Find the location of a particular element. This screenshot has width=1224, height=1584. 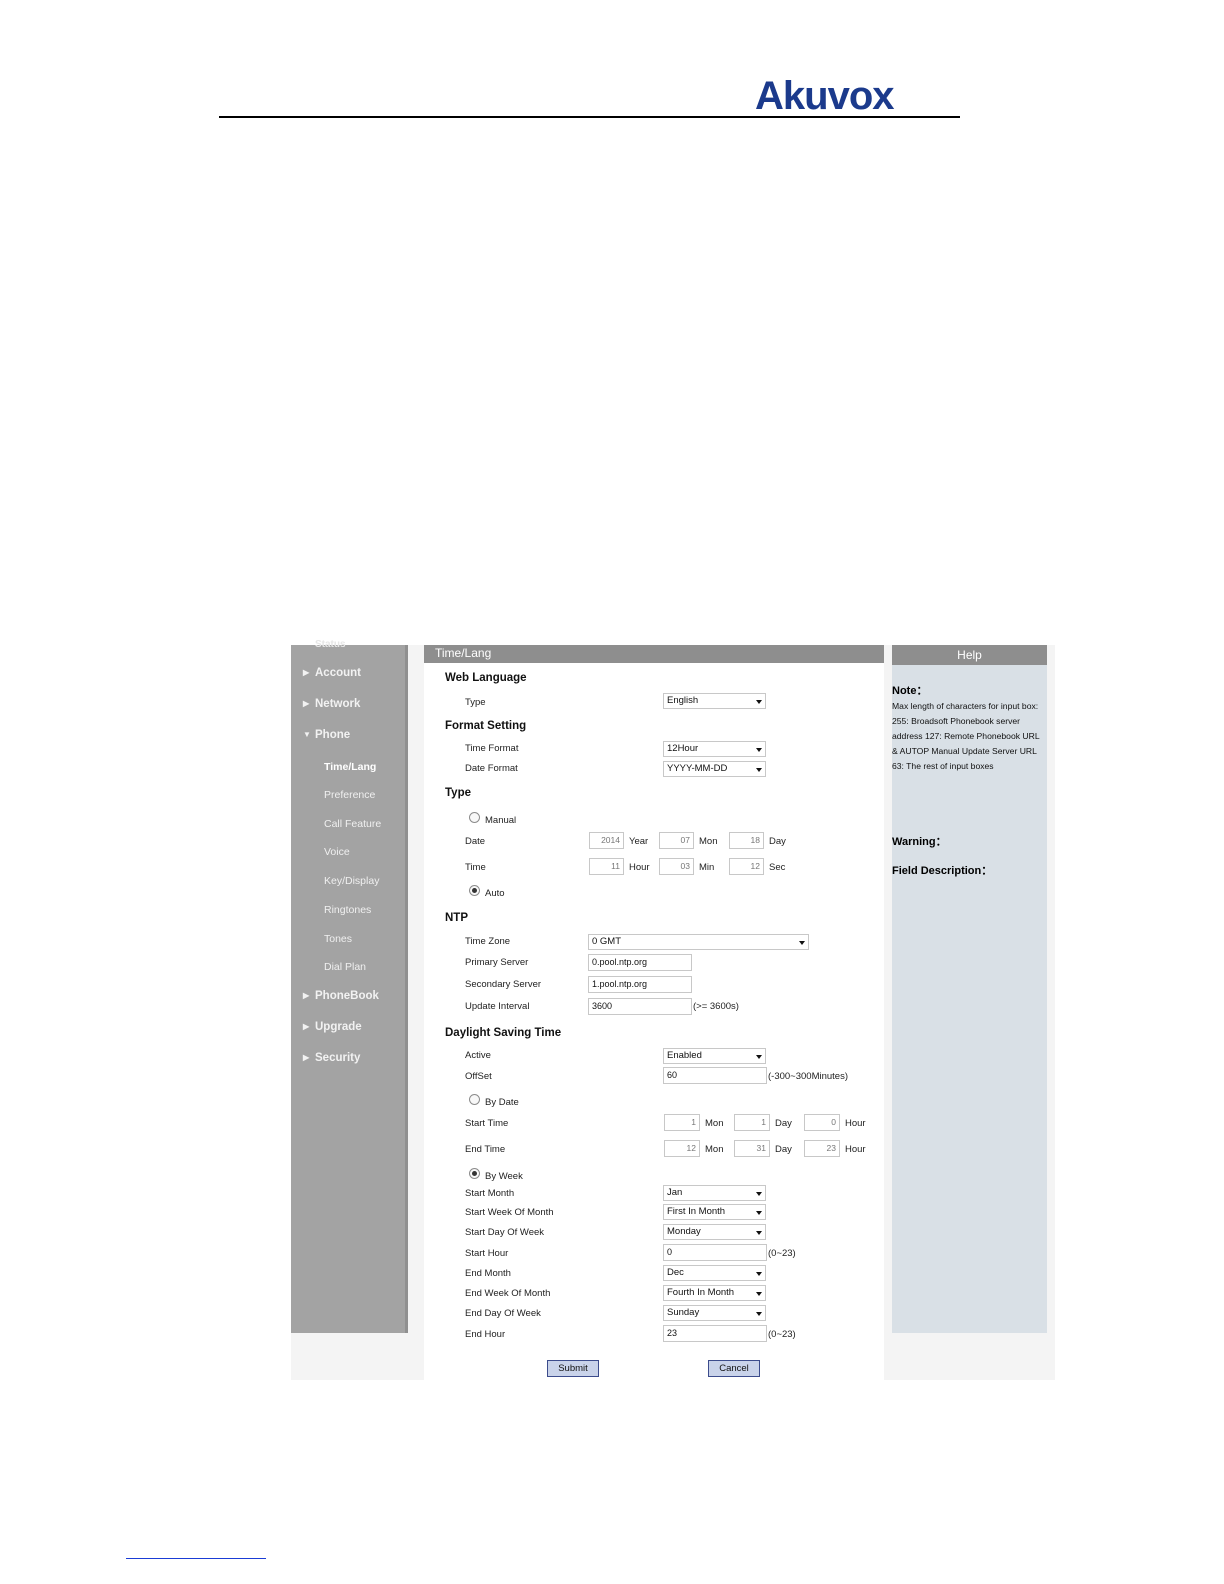

start-dow-select: Monday is located at coordinates (714, 1232).